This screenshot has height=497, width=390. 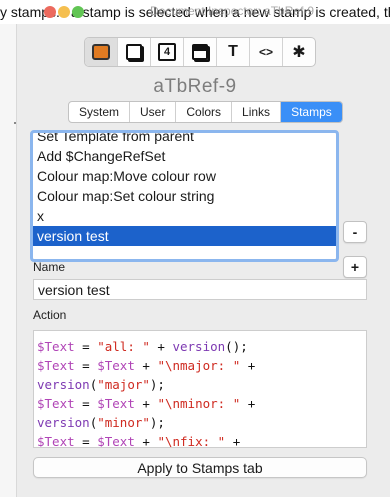 I want to click on document-title: aTbRef-9, so click(x=195, y=86).